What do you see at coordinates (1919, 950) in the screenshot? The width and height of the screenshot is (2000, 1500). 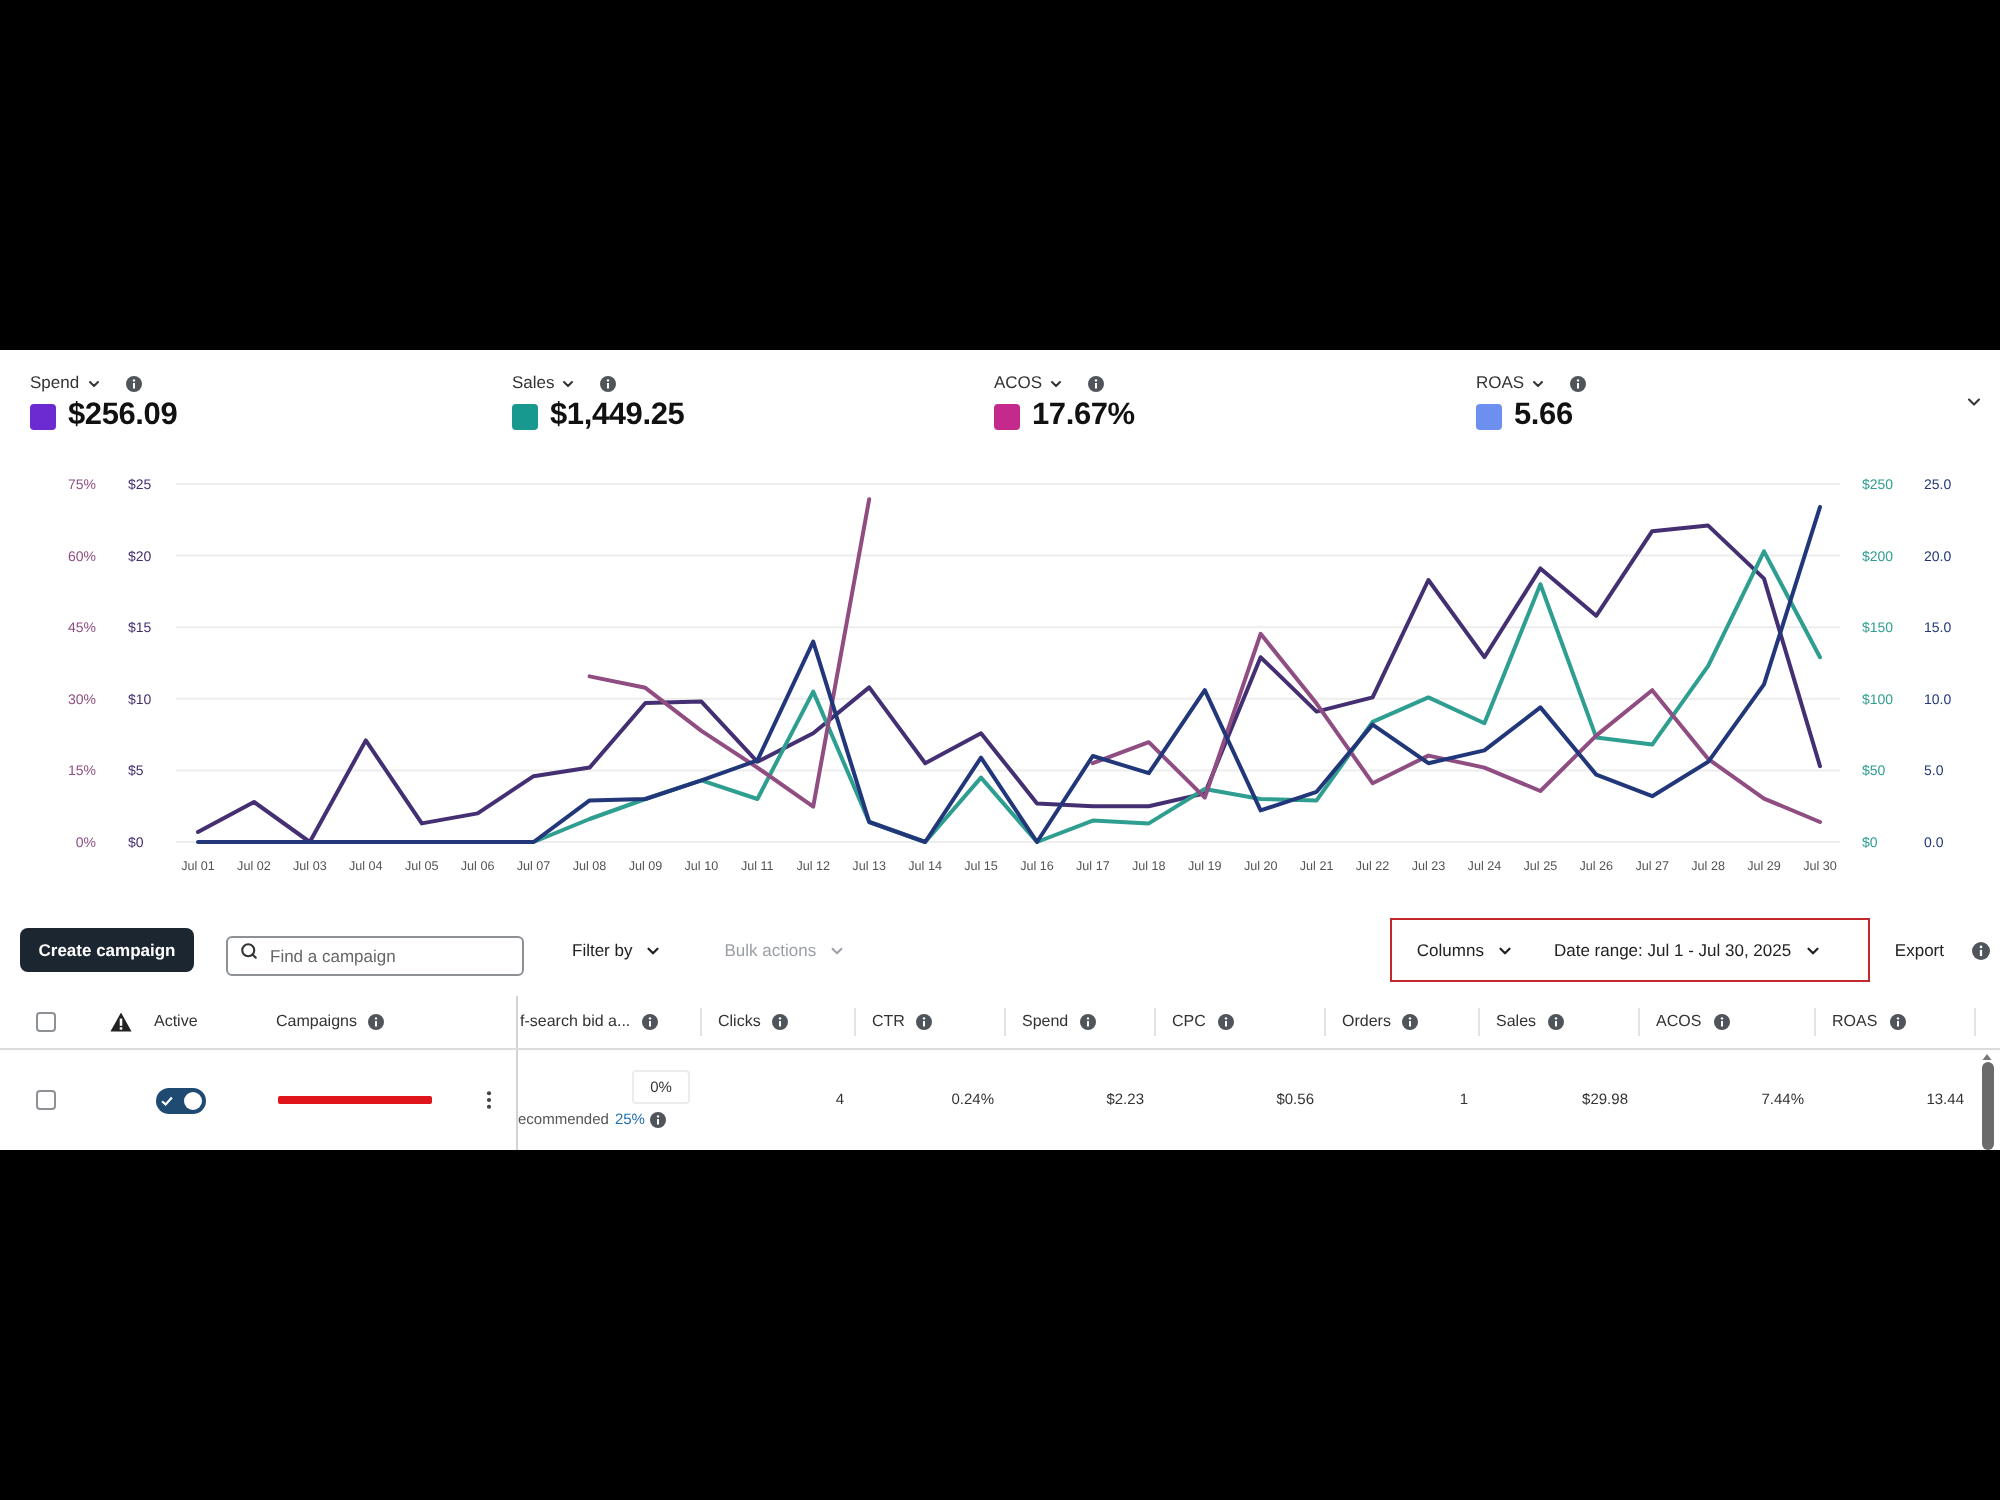 I see `export-button: Export` at bounding box center [1919, 950].